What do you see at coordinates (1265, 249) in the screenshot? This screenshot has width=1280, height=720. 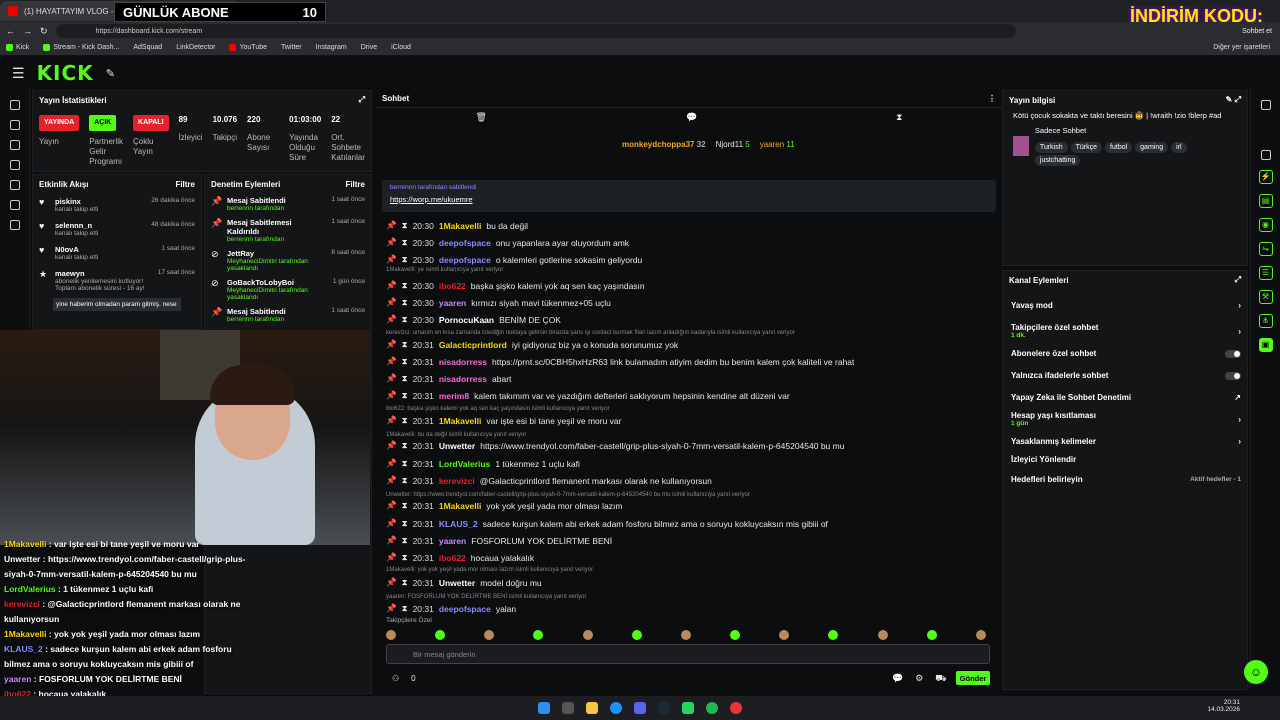 I see `link-icon: ⇋` at bounding box center [1265, 249].